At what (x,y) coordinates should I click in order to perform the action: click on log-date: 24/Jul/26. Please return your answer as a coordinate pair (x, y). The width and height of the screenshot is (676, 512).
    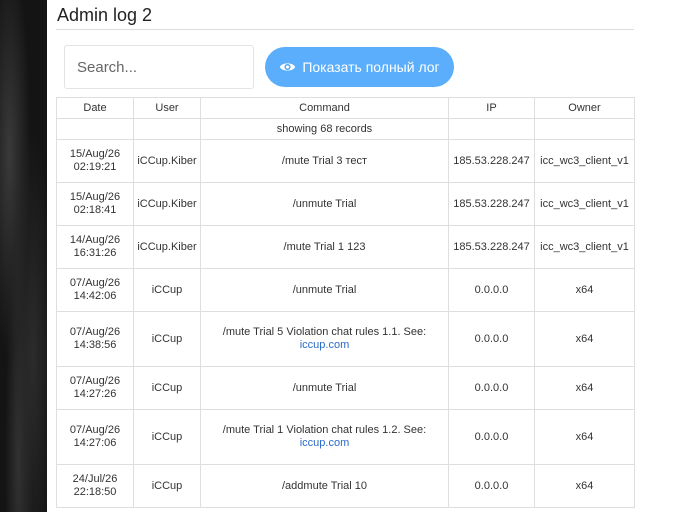
    Looking at the image, I should click on (95, 479).